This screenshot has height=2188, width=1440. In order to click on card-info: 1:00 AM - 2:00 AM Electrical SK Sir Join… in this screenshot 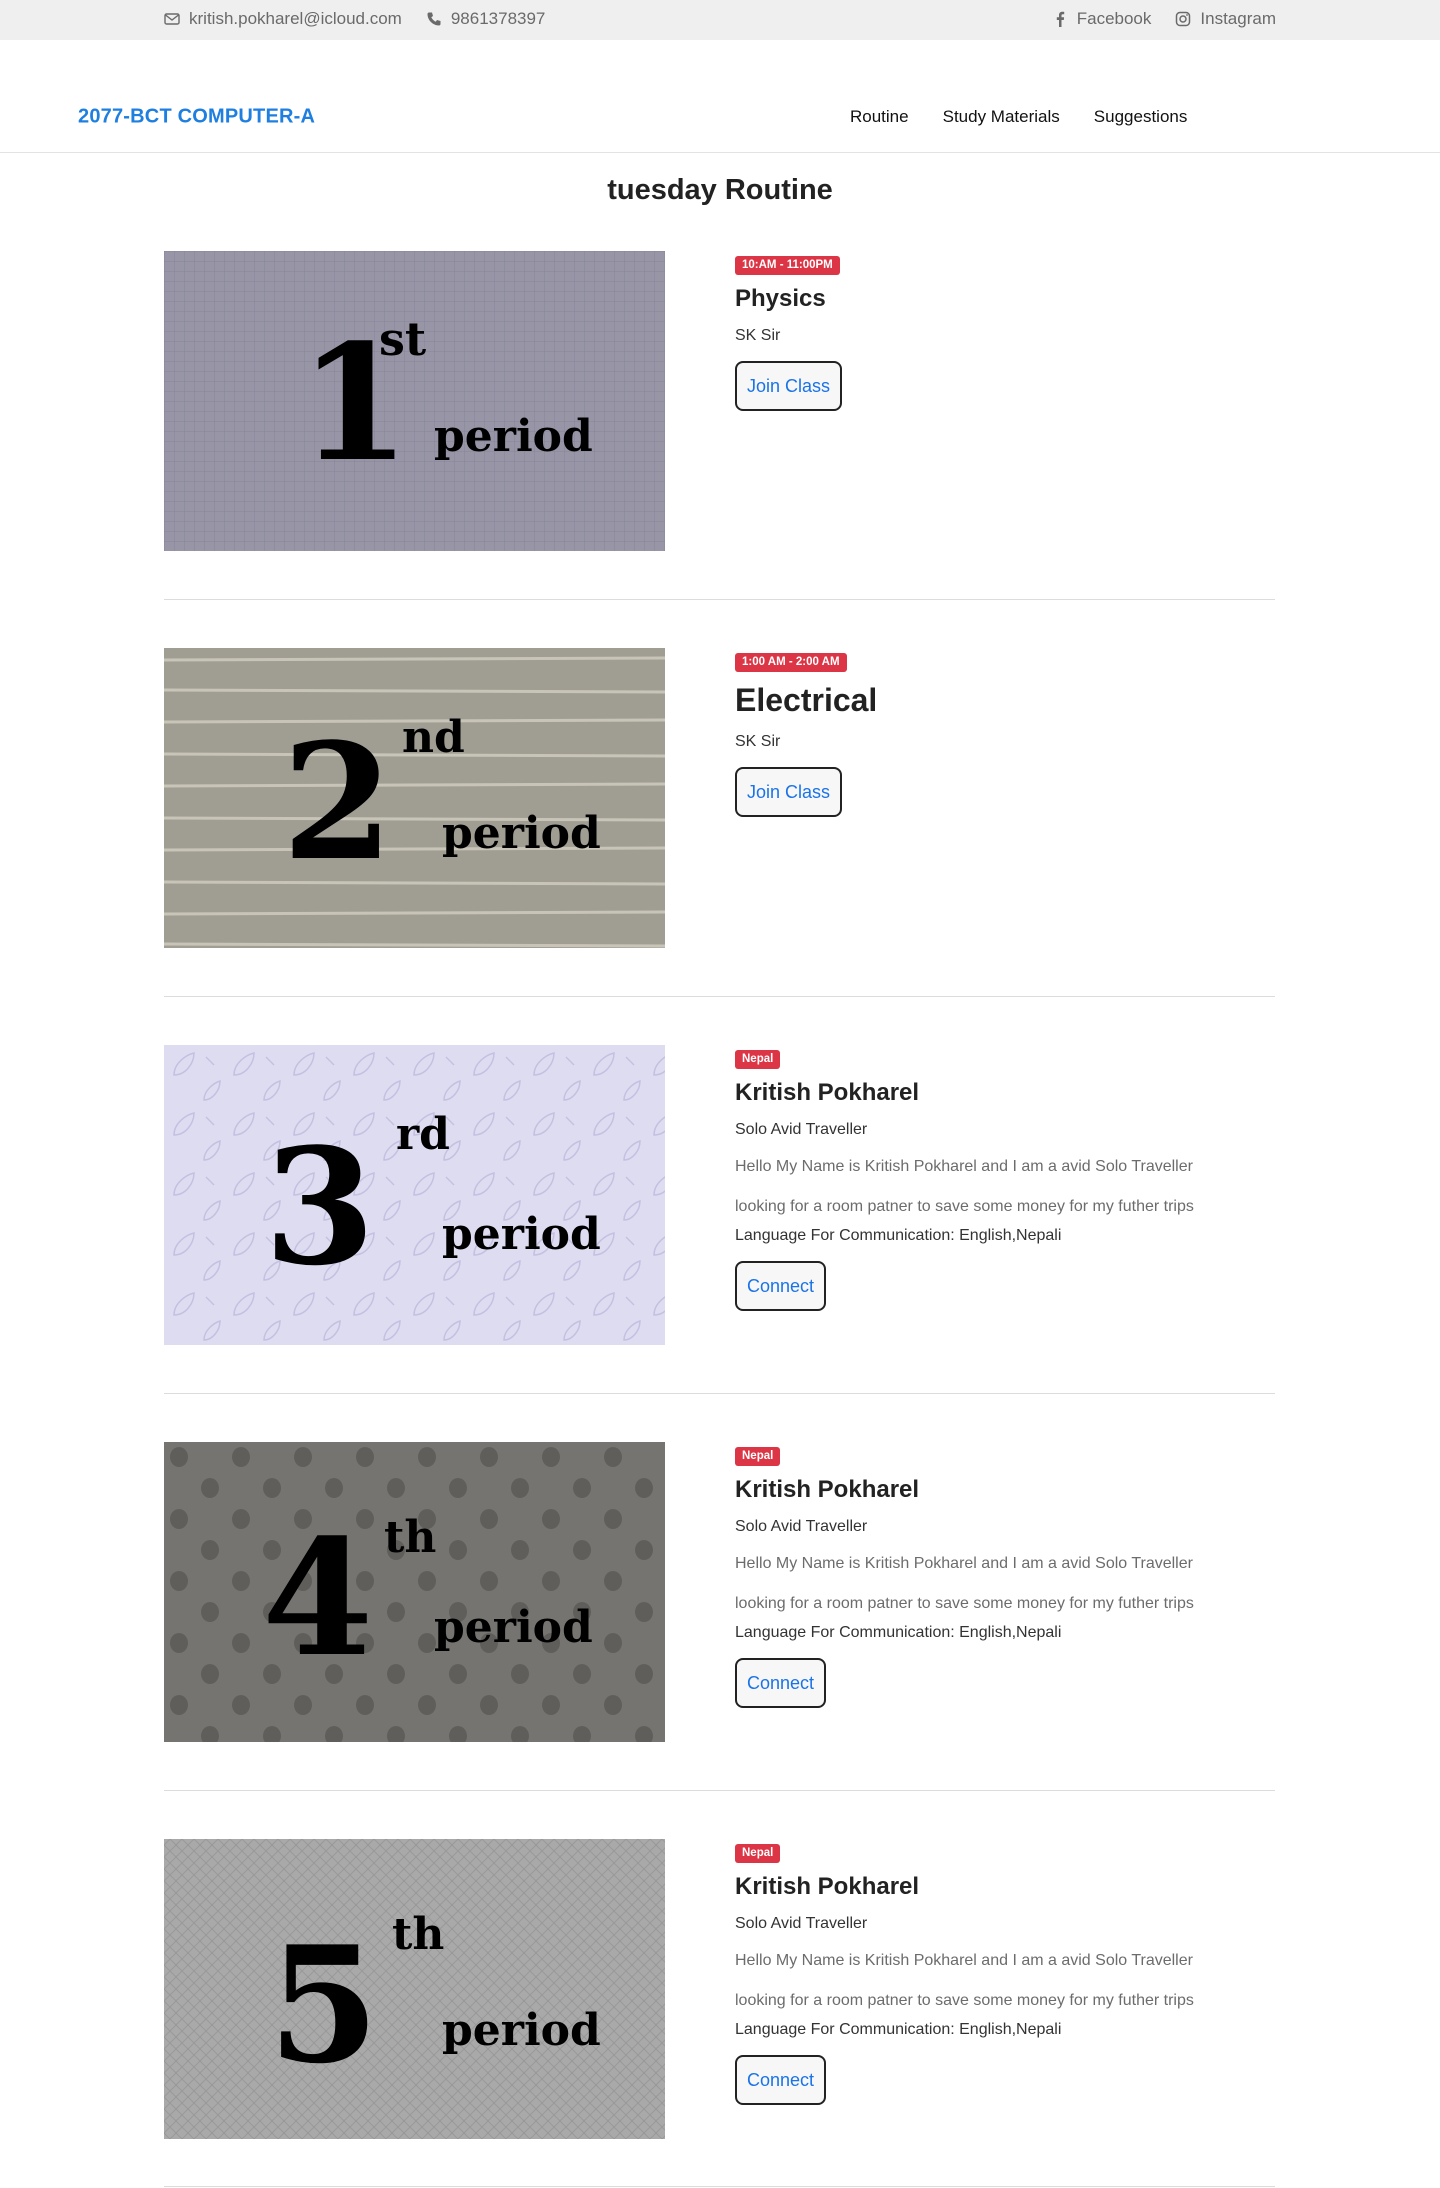, I will do `click(1005, 734)`.